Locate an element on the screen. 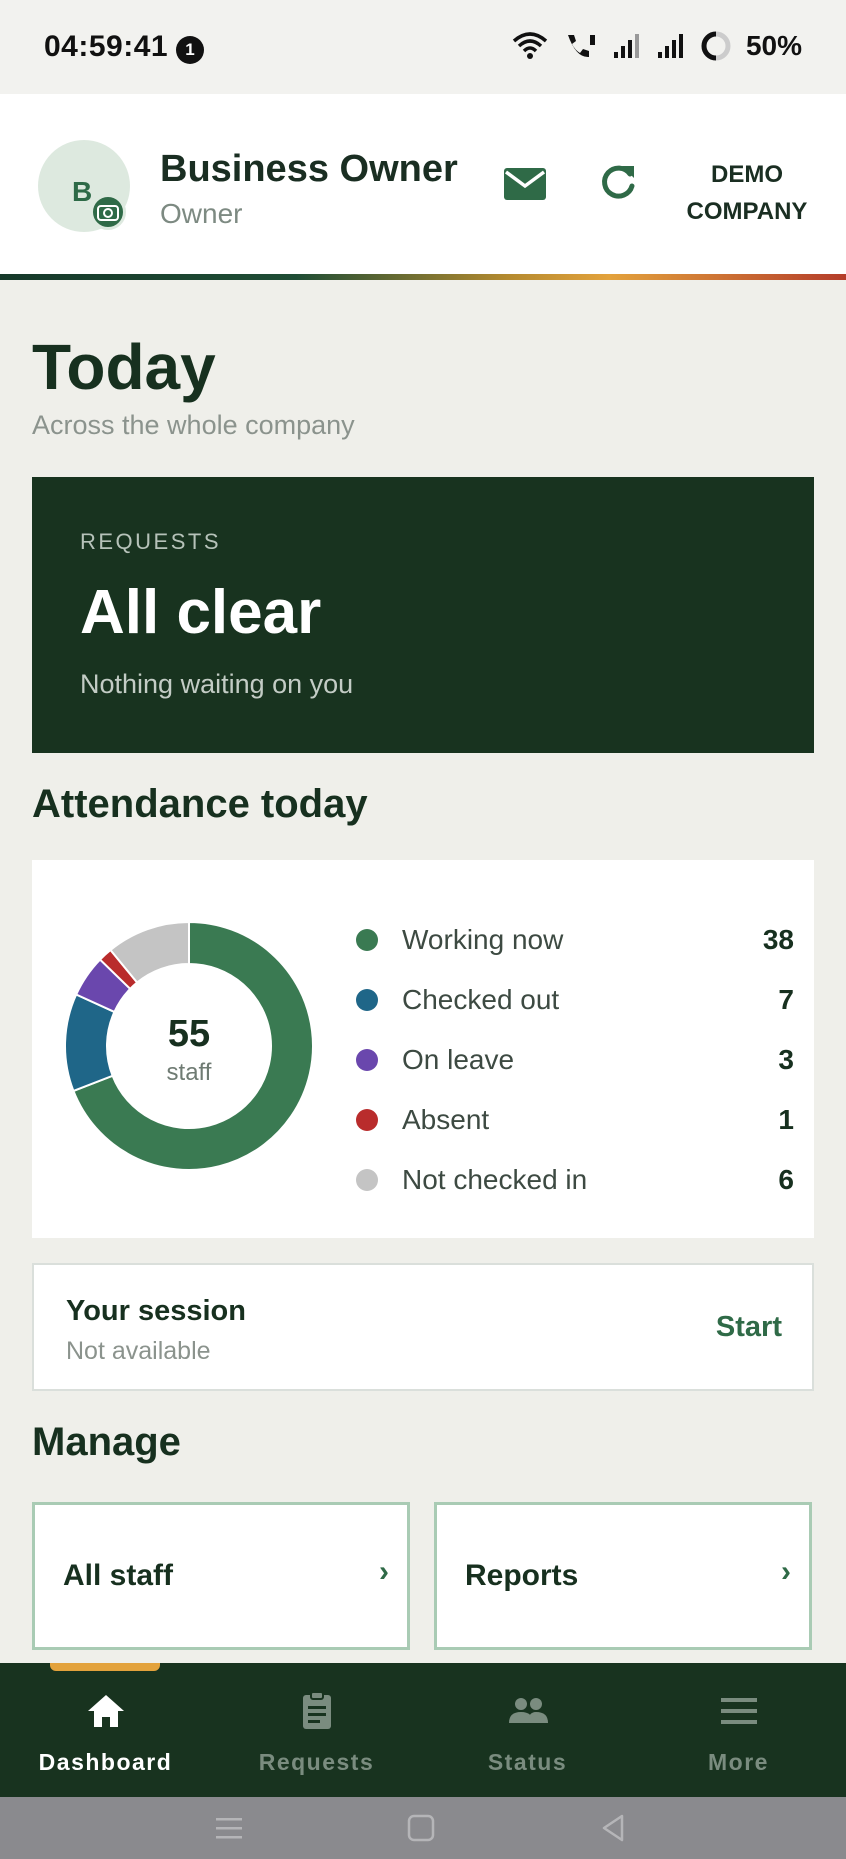  system-nav-bar is located at coordinates (423, 1828).